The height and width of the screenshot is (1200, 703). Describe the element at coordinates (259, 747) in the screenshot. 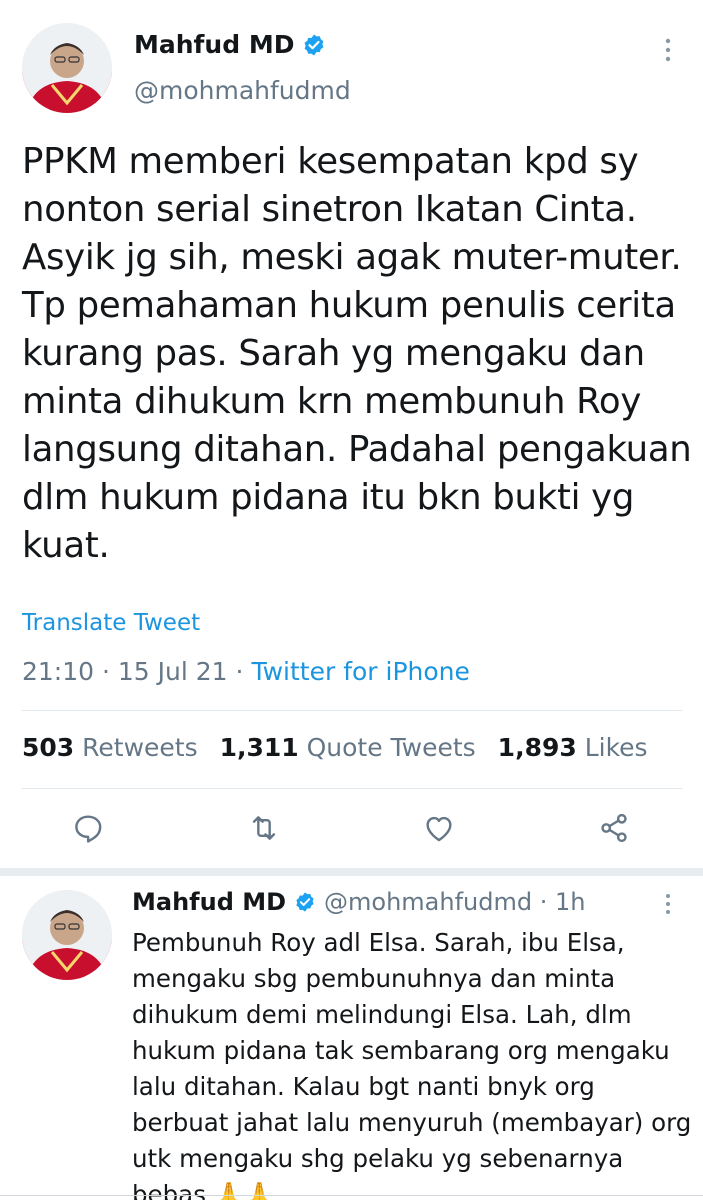

I see `quote-tweets-count: 1,311` at that location.